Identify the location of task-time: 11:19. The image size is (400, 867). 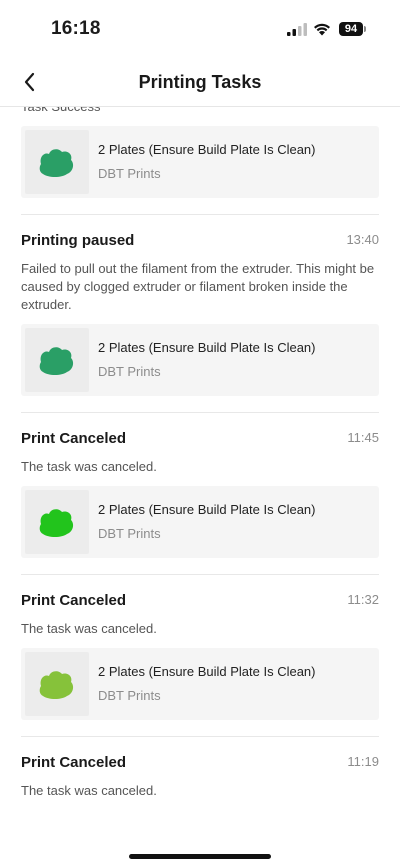
(363, 761).